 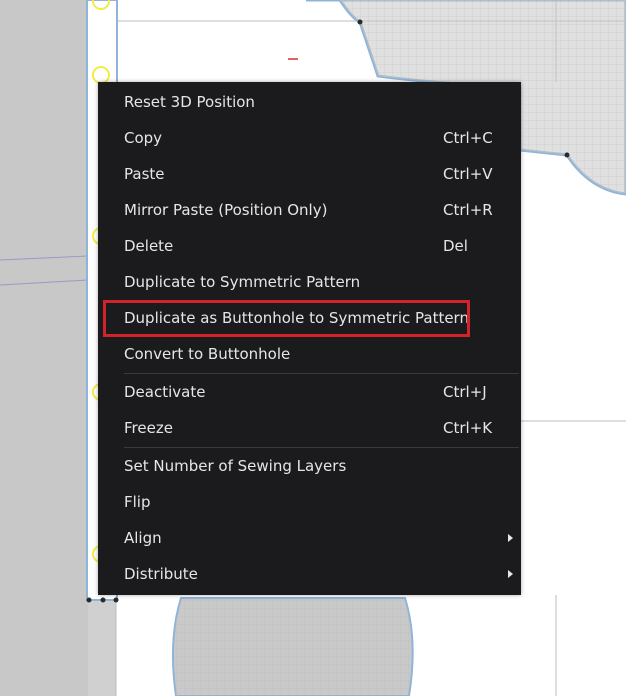 What do you see at coordinates (161, 574) in the screenshot?
I see `menu-item-label: Distribute` at bounding box center [161, 574].